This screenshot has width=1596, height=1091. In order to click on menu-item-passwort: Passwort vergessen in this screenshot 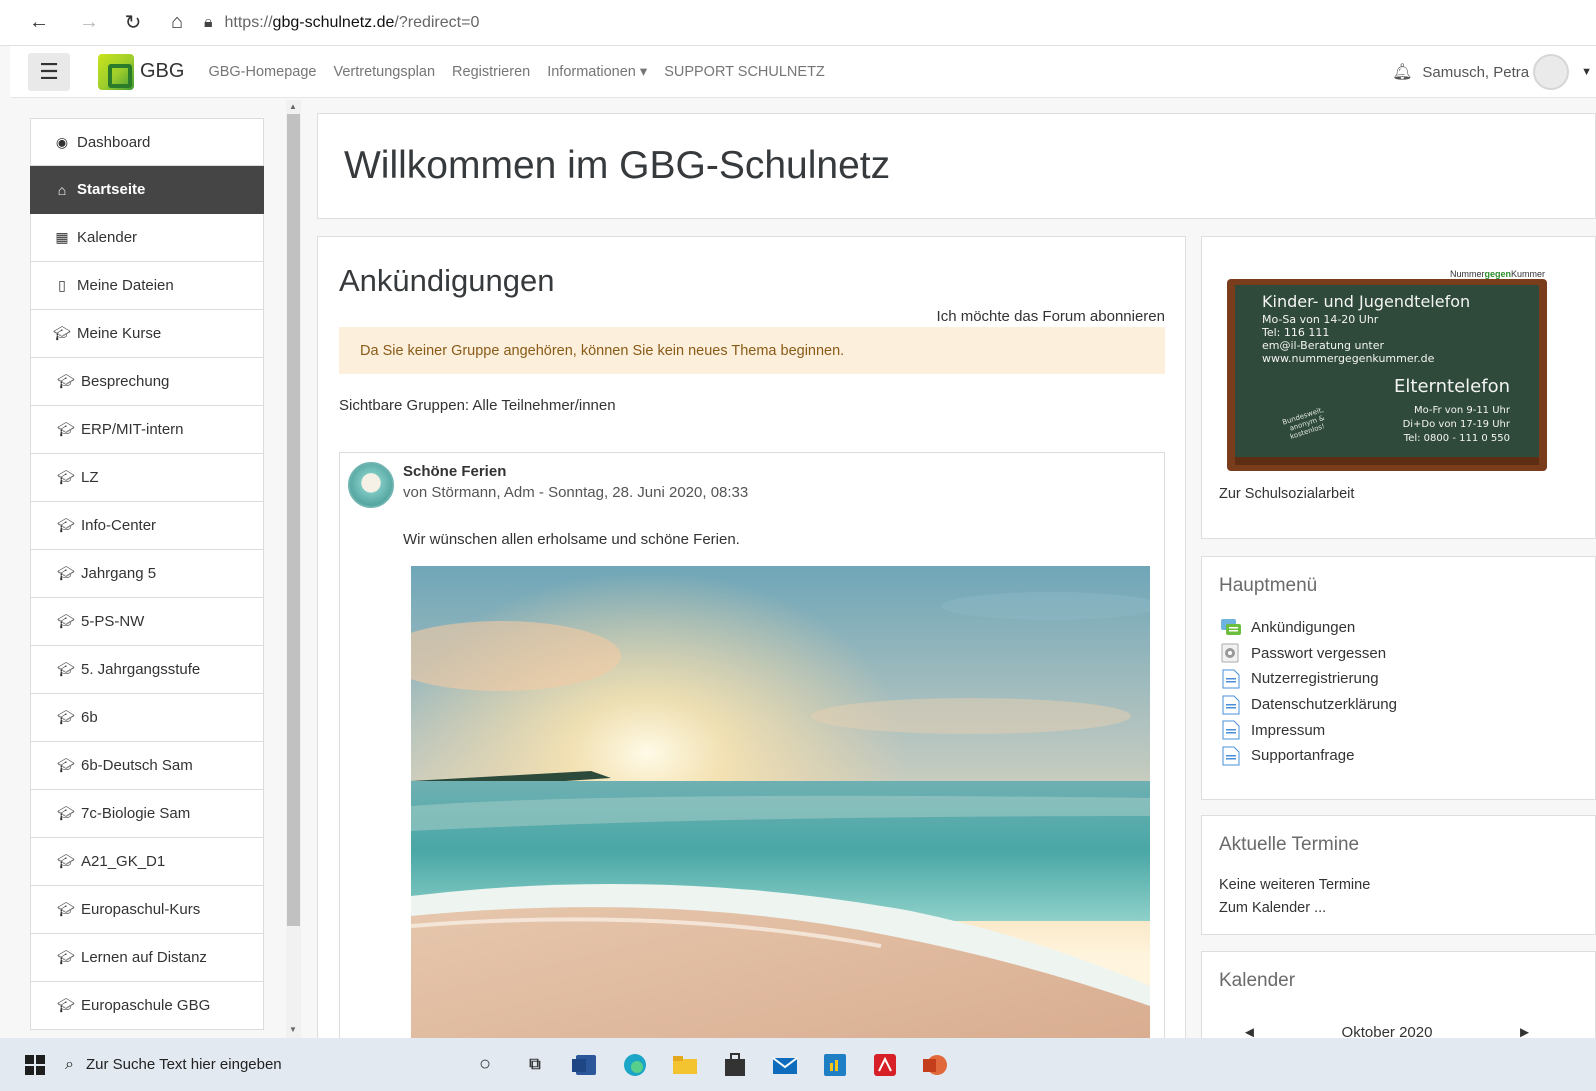, I will do `click(1308, 654)`.